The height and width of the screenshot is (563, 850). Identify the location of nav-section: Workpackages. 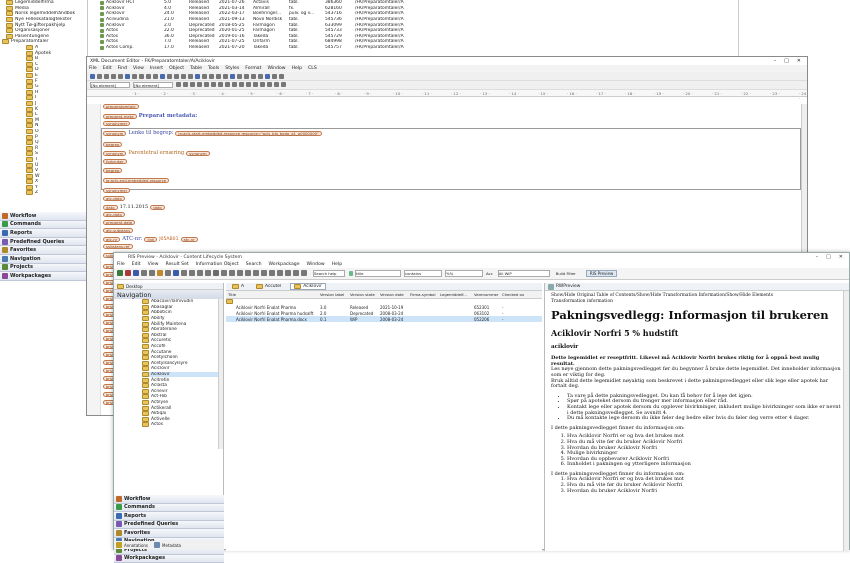
(169, 559).